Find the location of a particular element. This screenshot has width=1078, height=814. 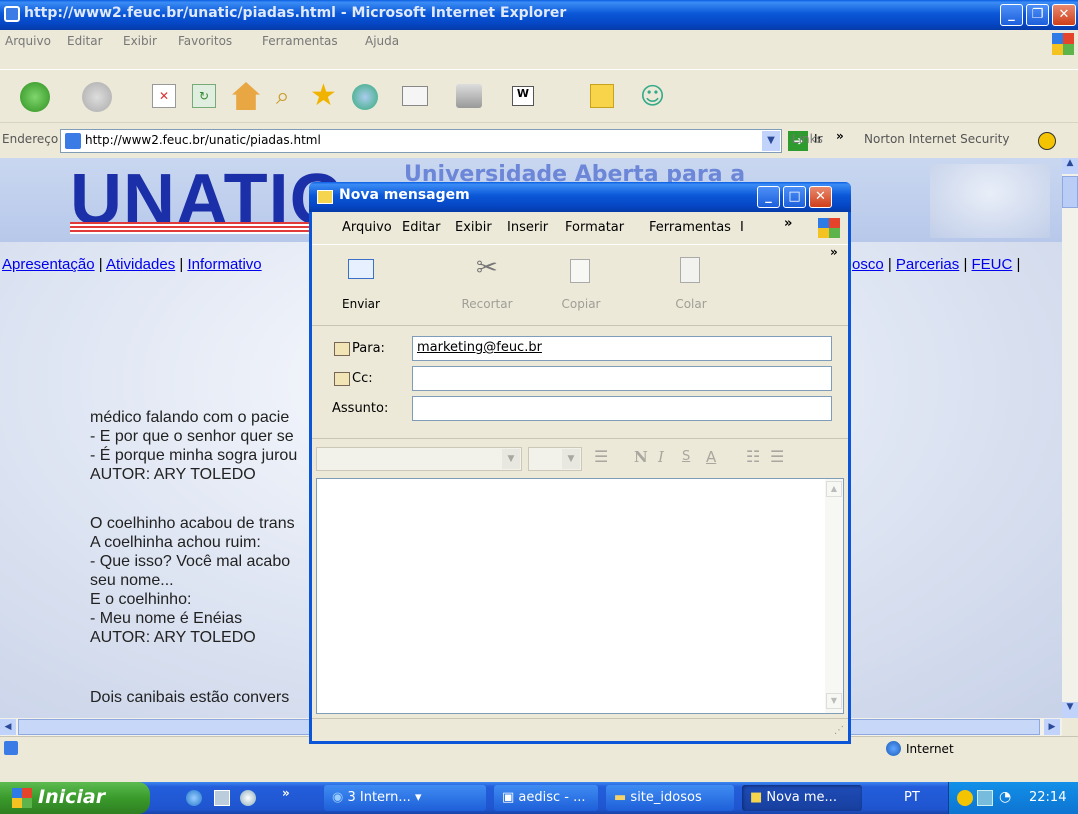

quicklaunch-ie-icon is located at coordinates (194, 798).